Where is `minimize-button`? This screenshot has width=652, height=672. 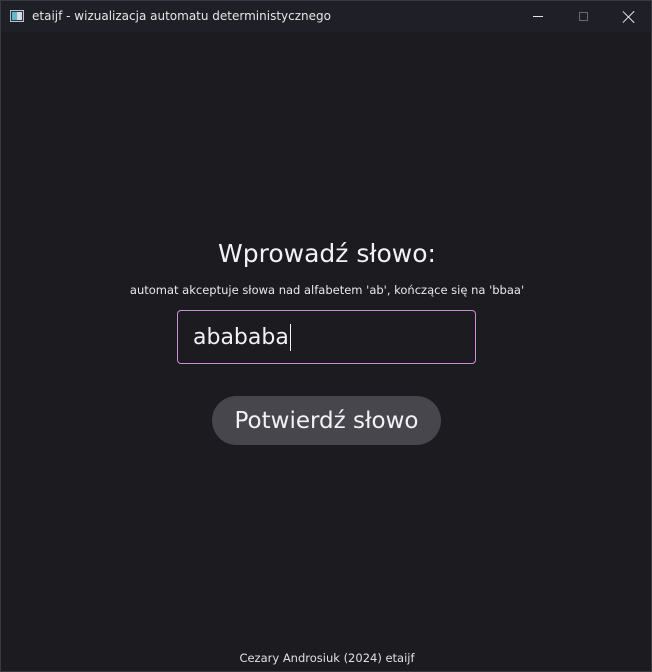 minimize-button is located at coordinates (538, 16).